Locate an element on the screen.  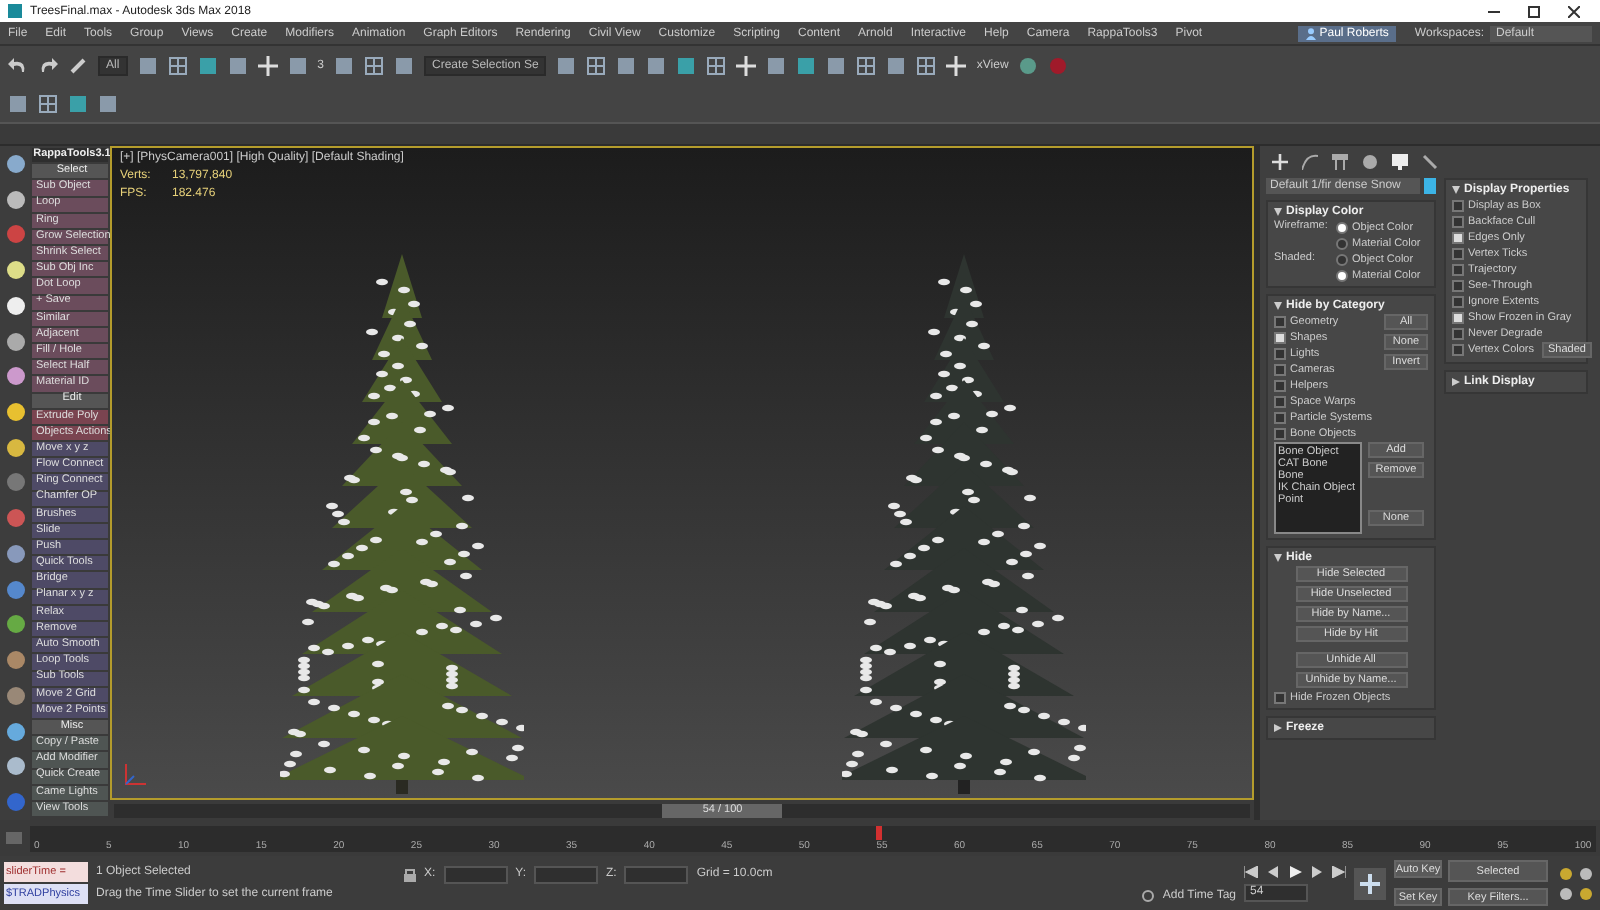
go-to-end-icon is located at coordinates (1339, 871).